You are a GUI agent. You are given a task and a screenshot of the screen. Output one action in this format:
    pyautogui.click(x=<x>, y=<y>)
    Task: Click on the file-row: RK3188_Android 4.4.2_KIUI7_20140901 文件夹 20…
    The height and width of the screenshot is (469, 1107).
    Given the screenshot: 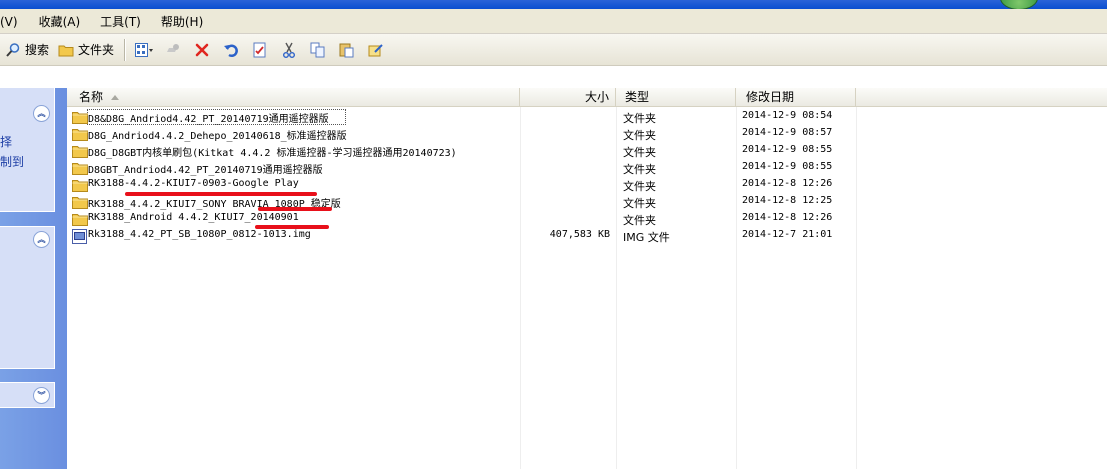 What is the action you would take?
    pyautogui.click(x=587, y=219)
    